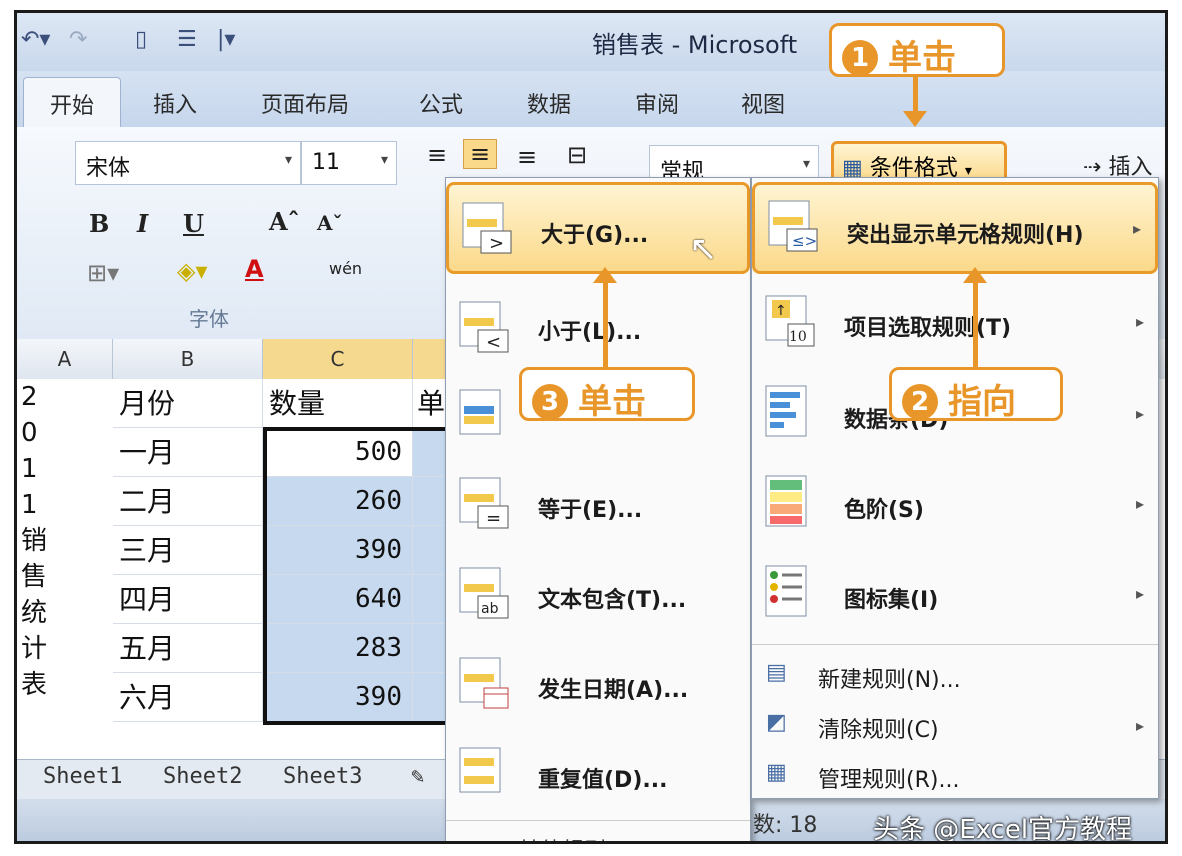 Image resolution: width=1182 pixels, height=856 pixels. Describe the element at coordinates (955, 503) in the screenshot. I see `menu-item-color-scales: 色阶(S) ▸` at that location.